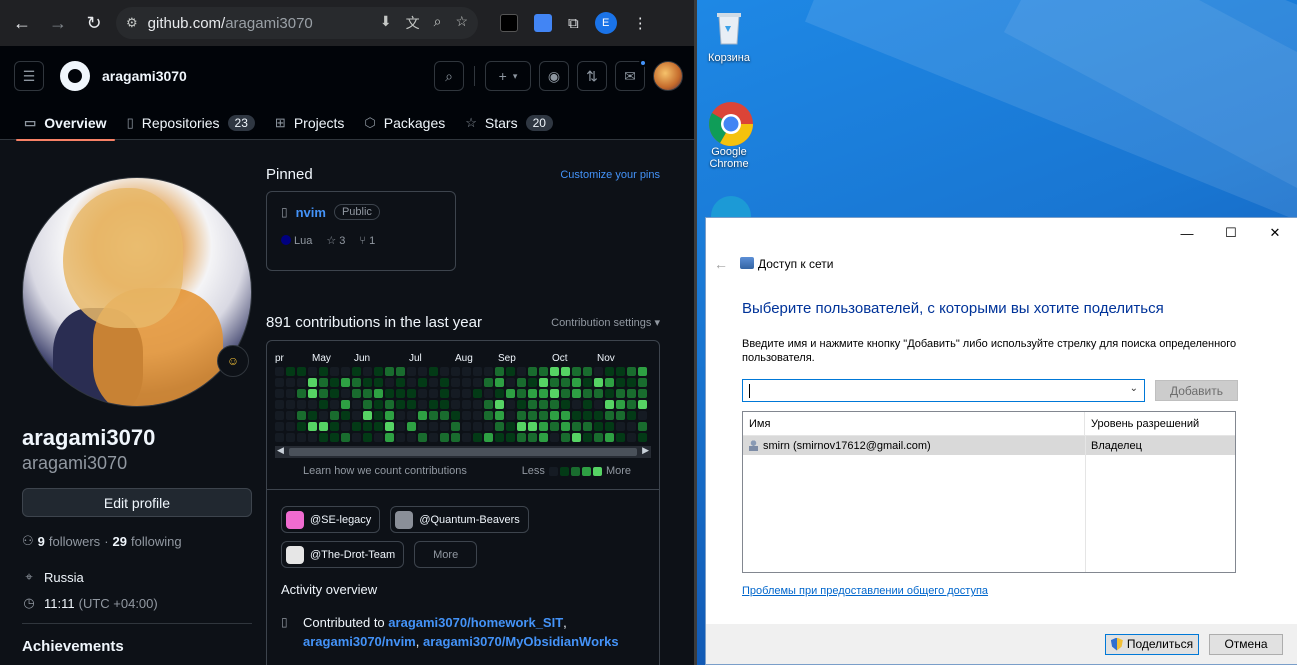 The width and height of the screenshot is (1297, 665). Describe the element at coordinates (233, 361) in the screenshot. I see `status-emoji-icon: ☺` at that location.